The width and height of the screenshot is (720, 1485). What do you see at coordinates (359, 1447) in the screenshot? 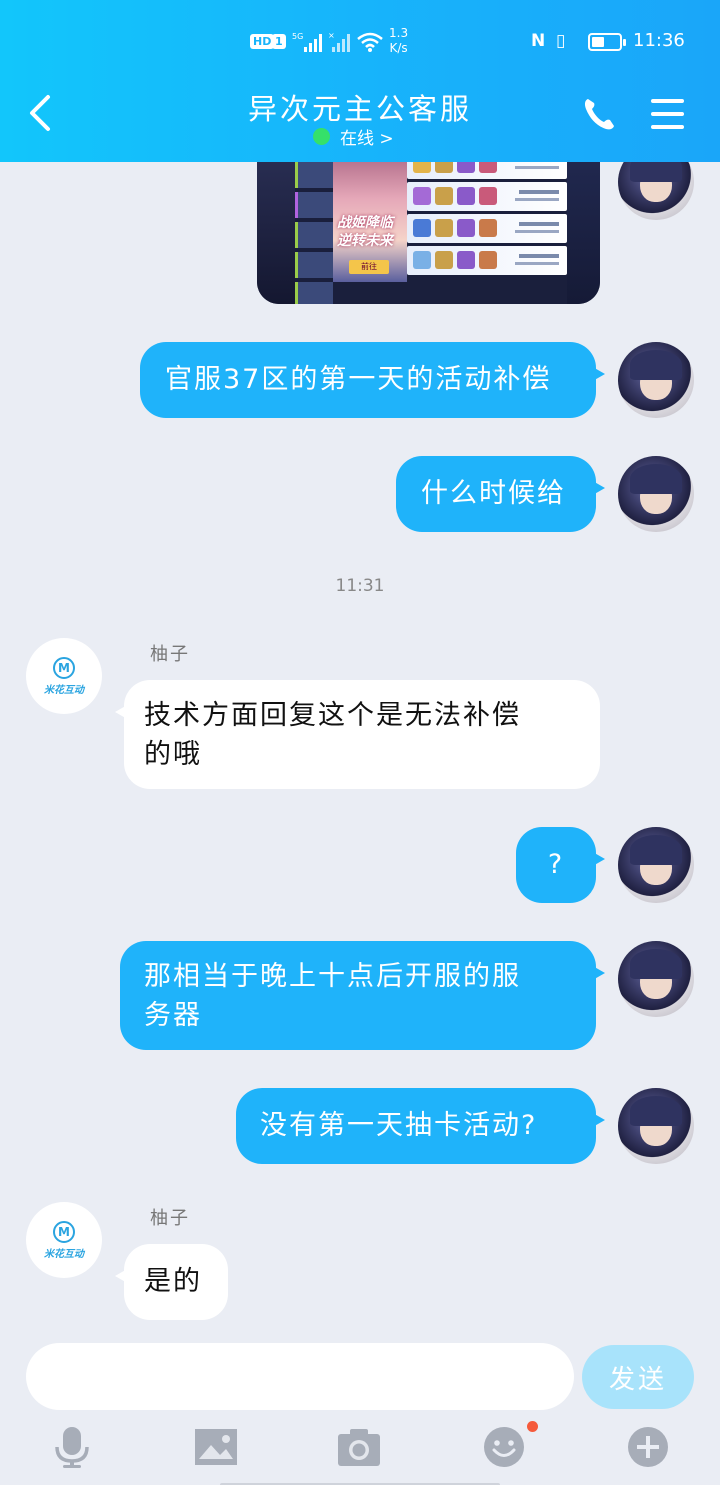
I see `camera-icon` at bounding box center [359, 1447].